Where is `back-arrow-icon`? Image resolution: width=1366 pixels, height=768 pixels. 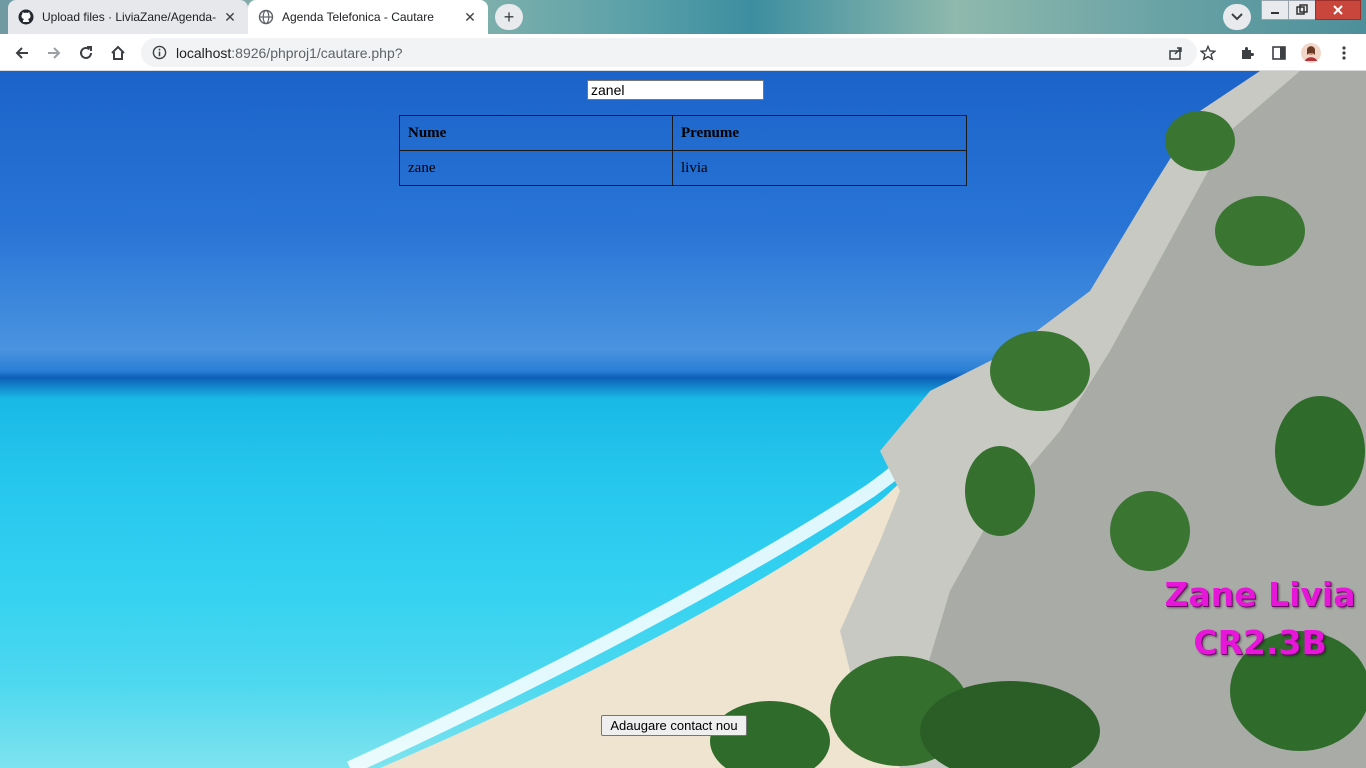 back-arrow-icon is located at coordinates (21, 53).